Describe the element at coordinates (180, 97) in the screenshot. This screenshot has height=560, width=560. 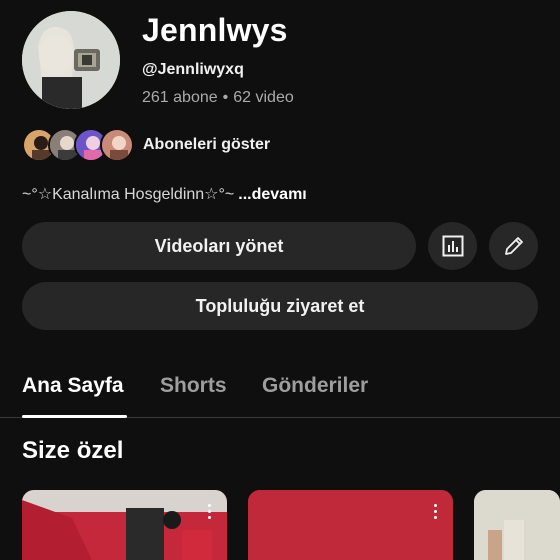
I see `subscriber-count: 261 abone` at that location.